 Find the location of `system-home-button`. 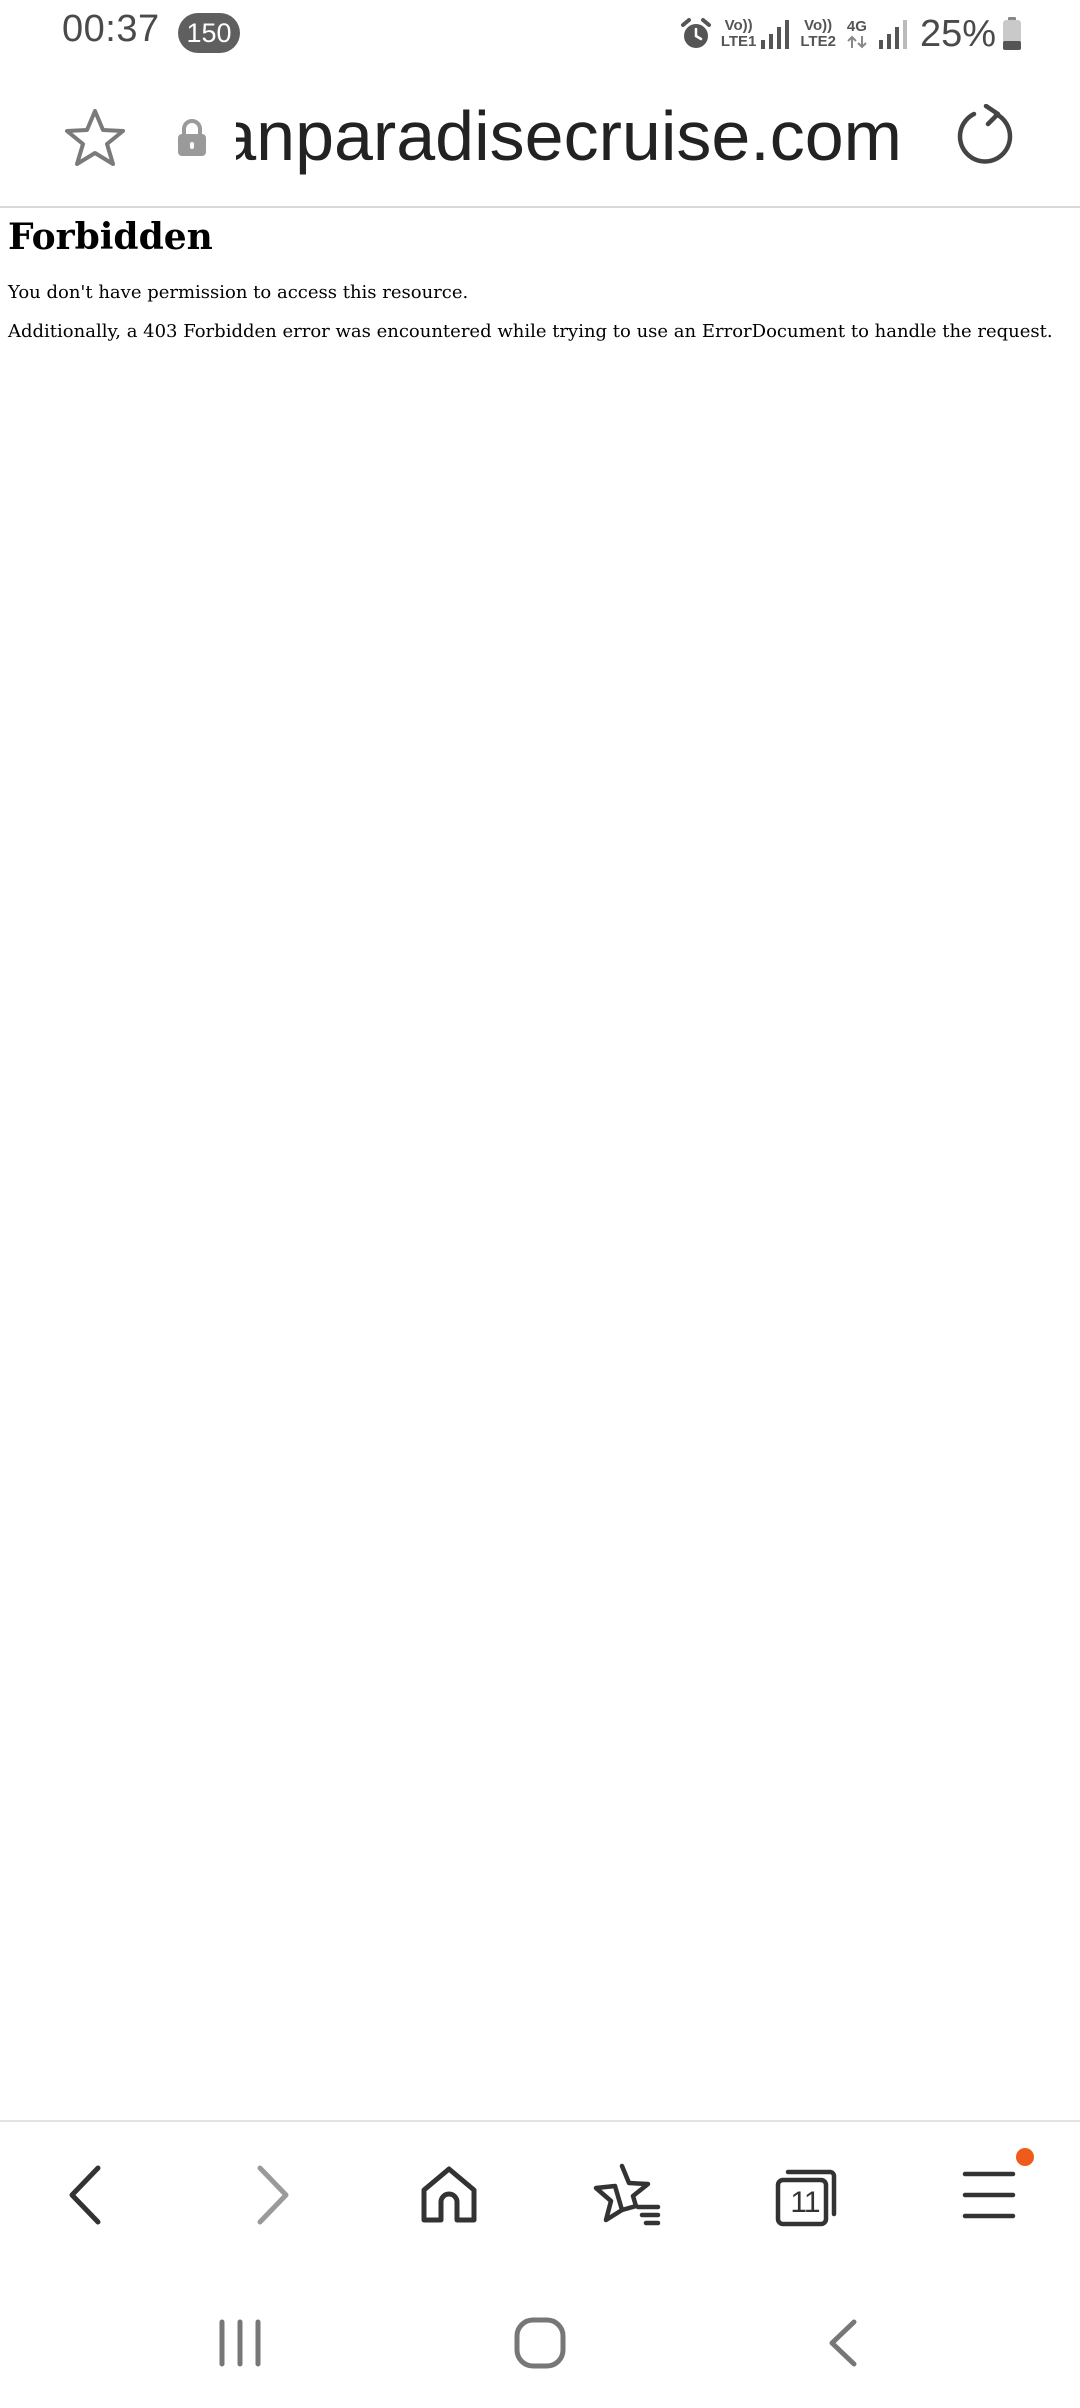

system-home-button is located at coordinates (540, 2343).